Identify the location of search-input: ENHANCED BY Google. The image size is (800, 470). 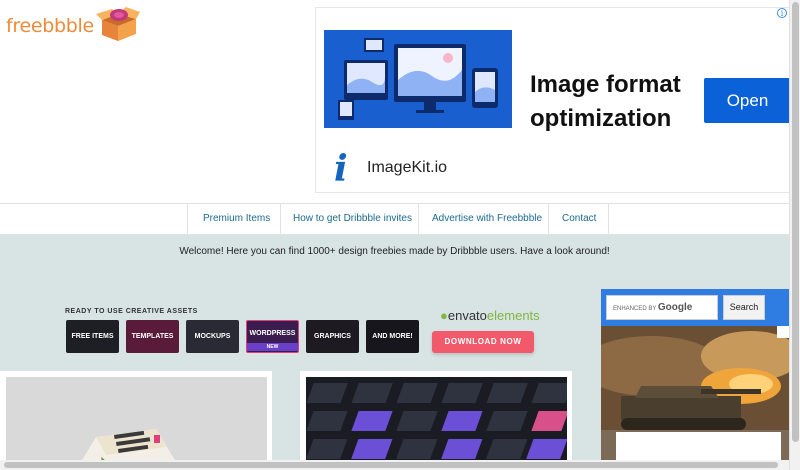
(662, 307).